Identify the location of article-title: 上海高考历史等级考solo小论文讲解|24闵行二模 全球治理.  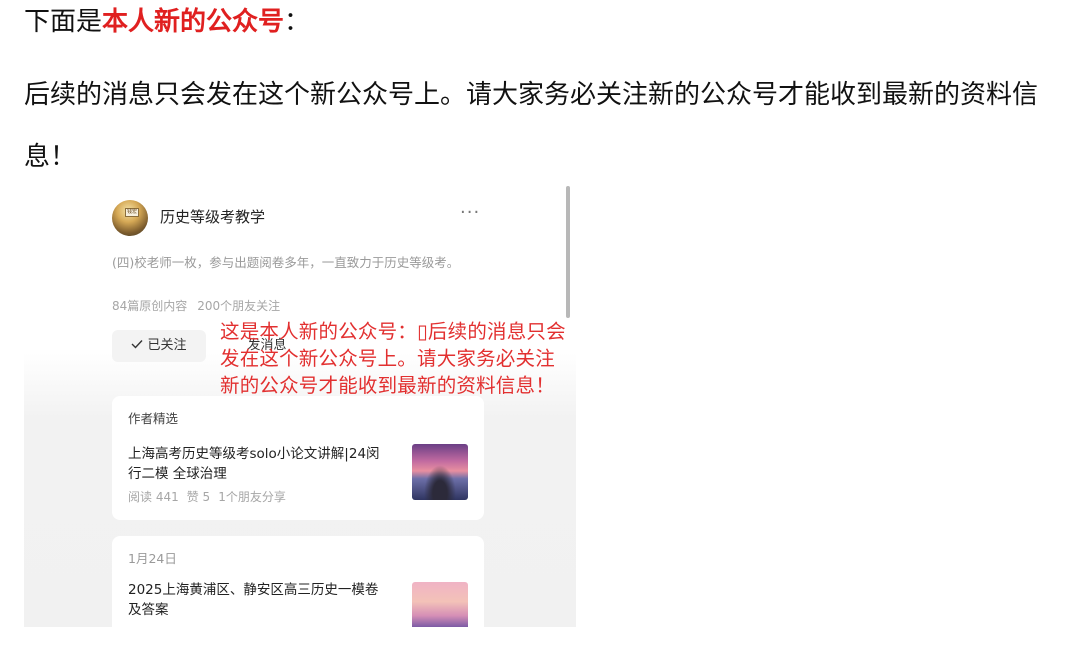
(259, 464).